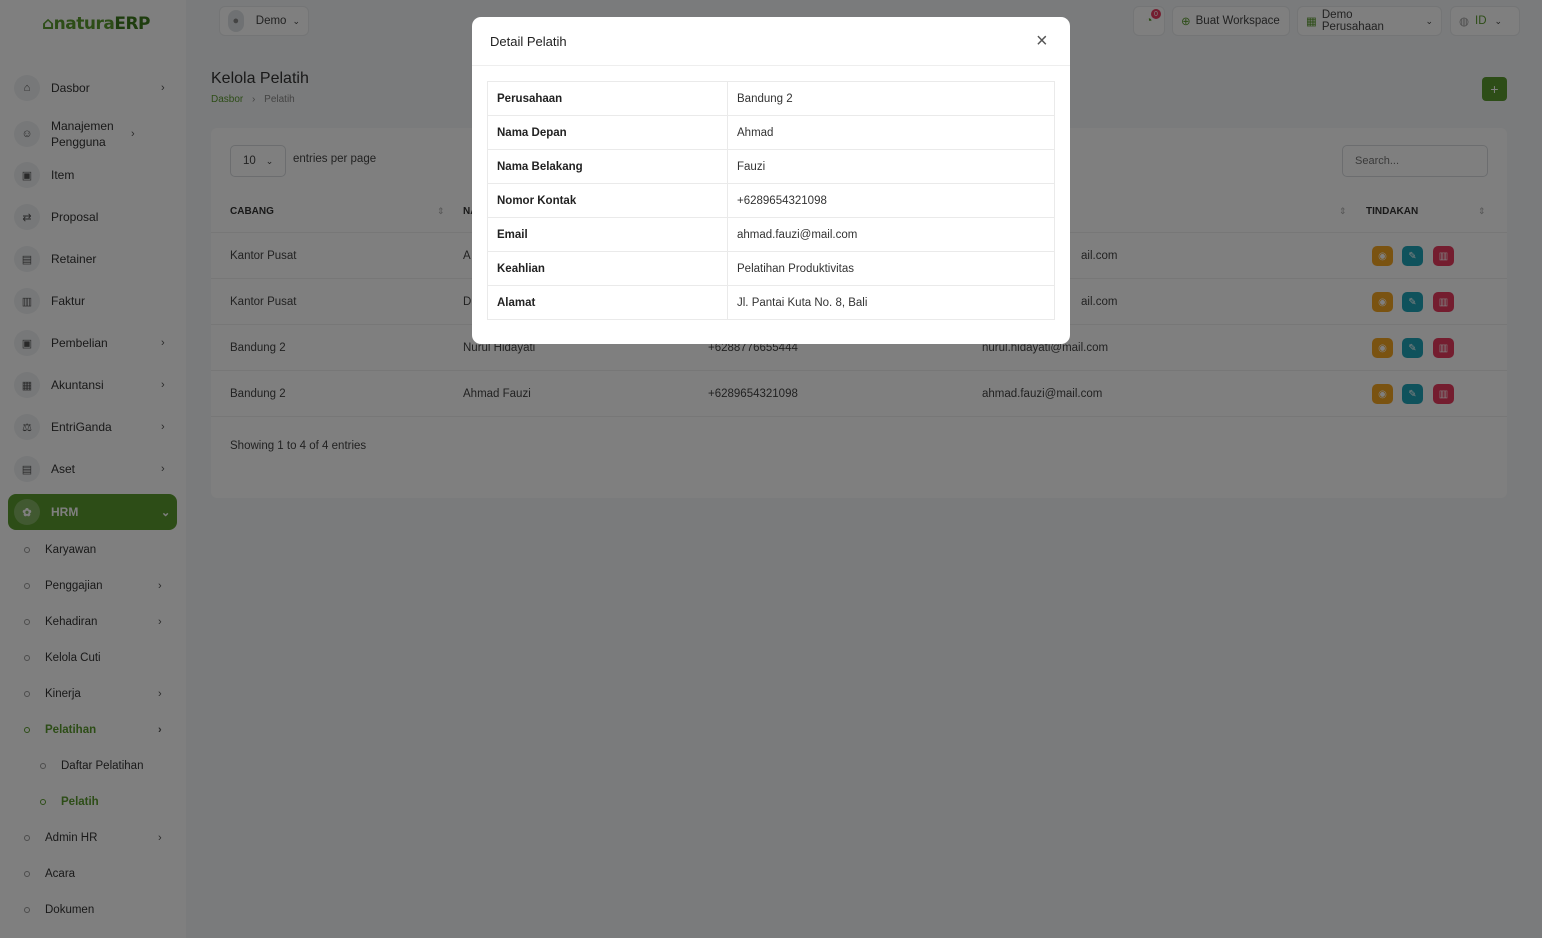 Image resolution: width=1542 pixels, height=938 pixels. What do you see at coordinates (771, 268) in the screenshot?
I see `detail-row: Keahlian Pelatihan Produktivitas` at bounding box center [771, 268].